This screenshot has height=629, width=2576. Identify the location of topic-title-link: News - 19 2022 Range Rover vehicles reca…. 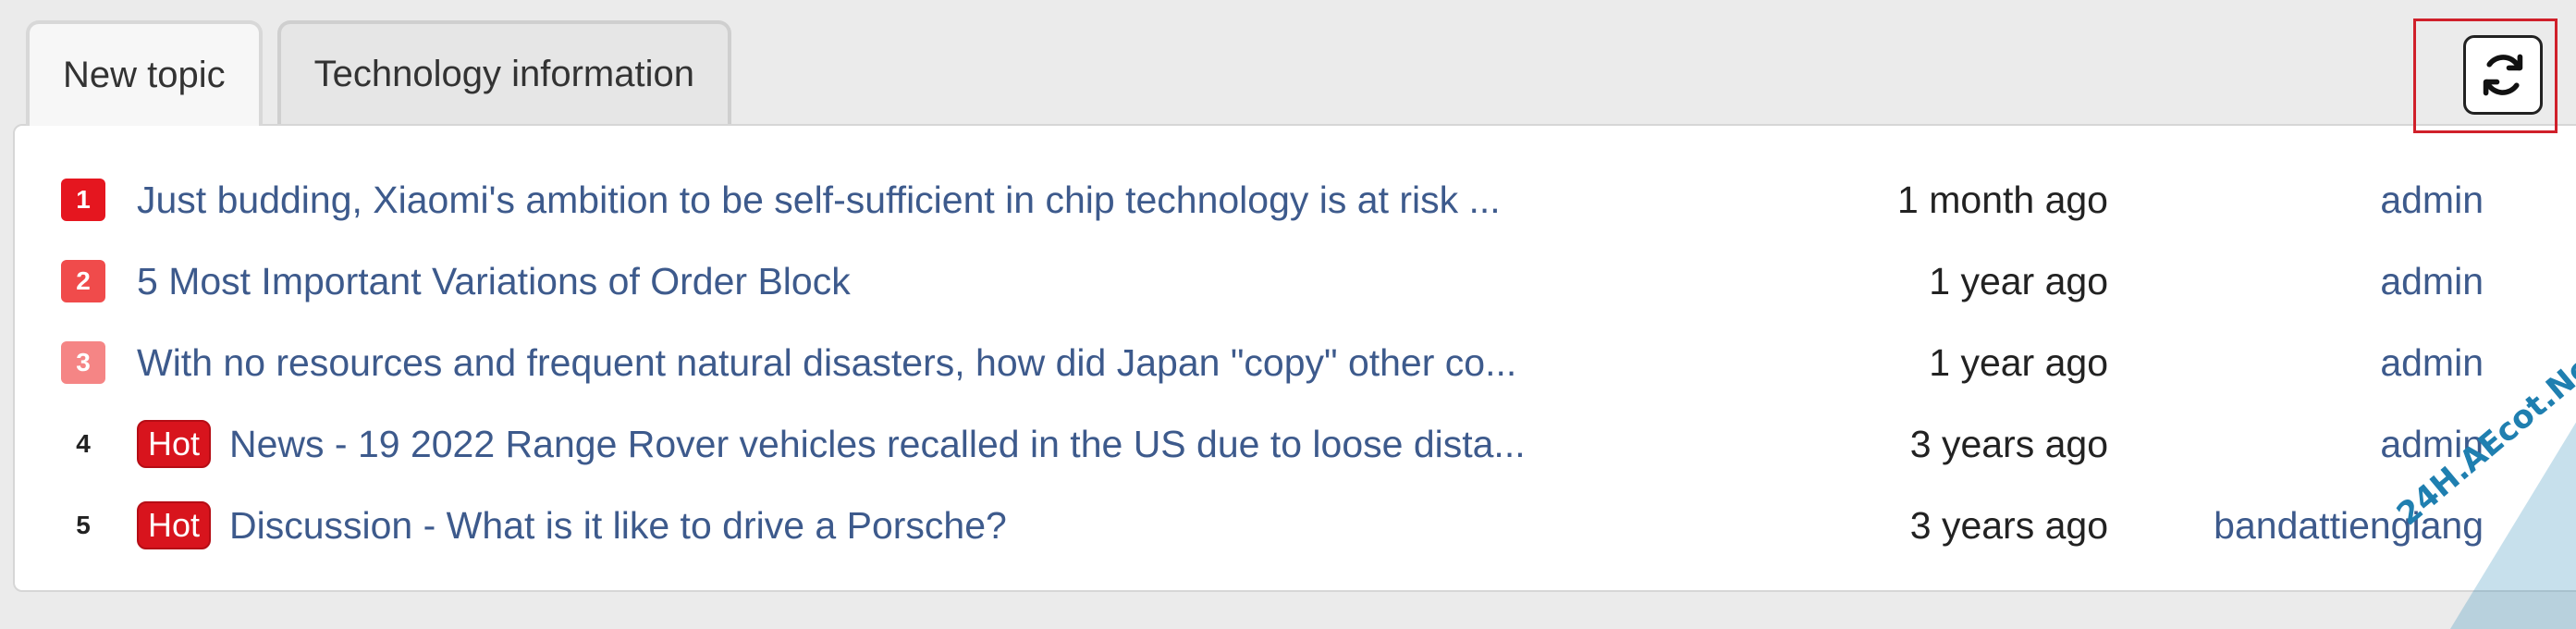
(941, 444).